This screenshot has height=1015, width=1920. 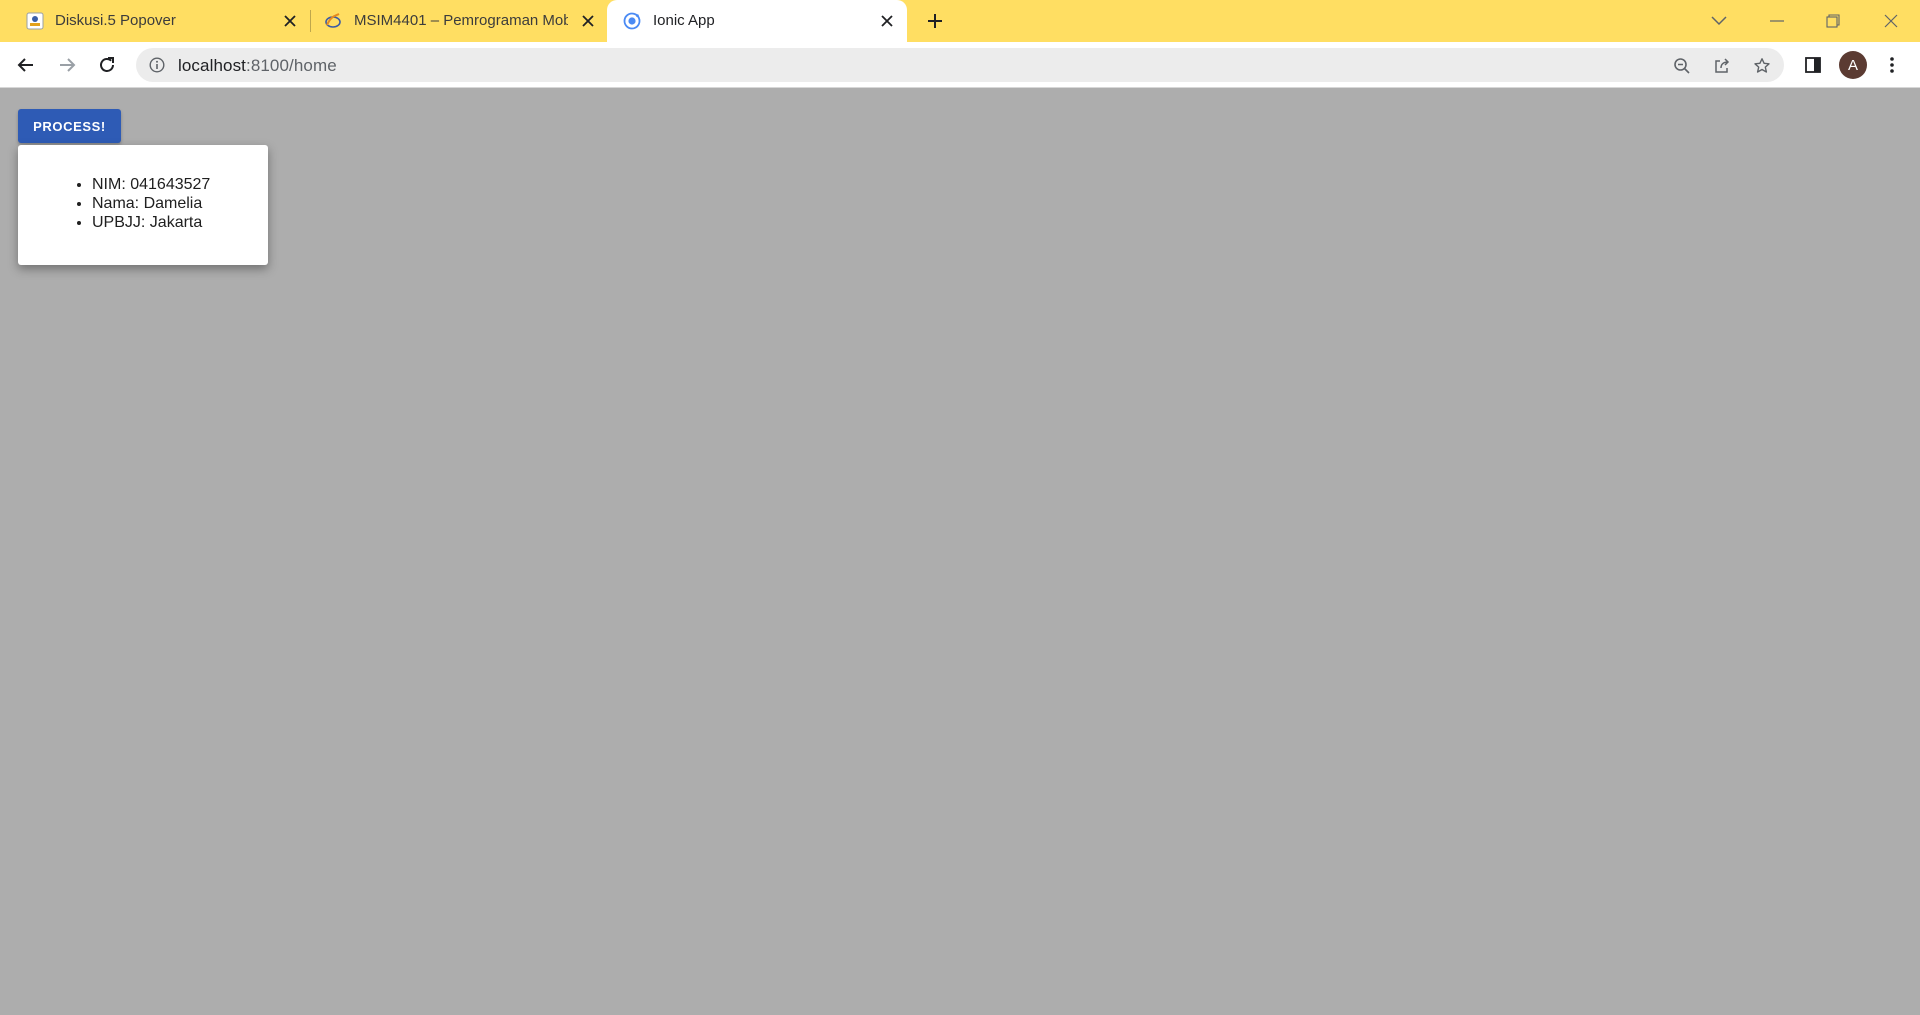 I want to click on list-item: UPBJJ: Jakarta, so click(x=151, y=222).